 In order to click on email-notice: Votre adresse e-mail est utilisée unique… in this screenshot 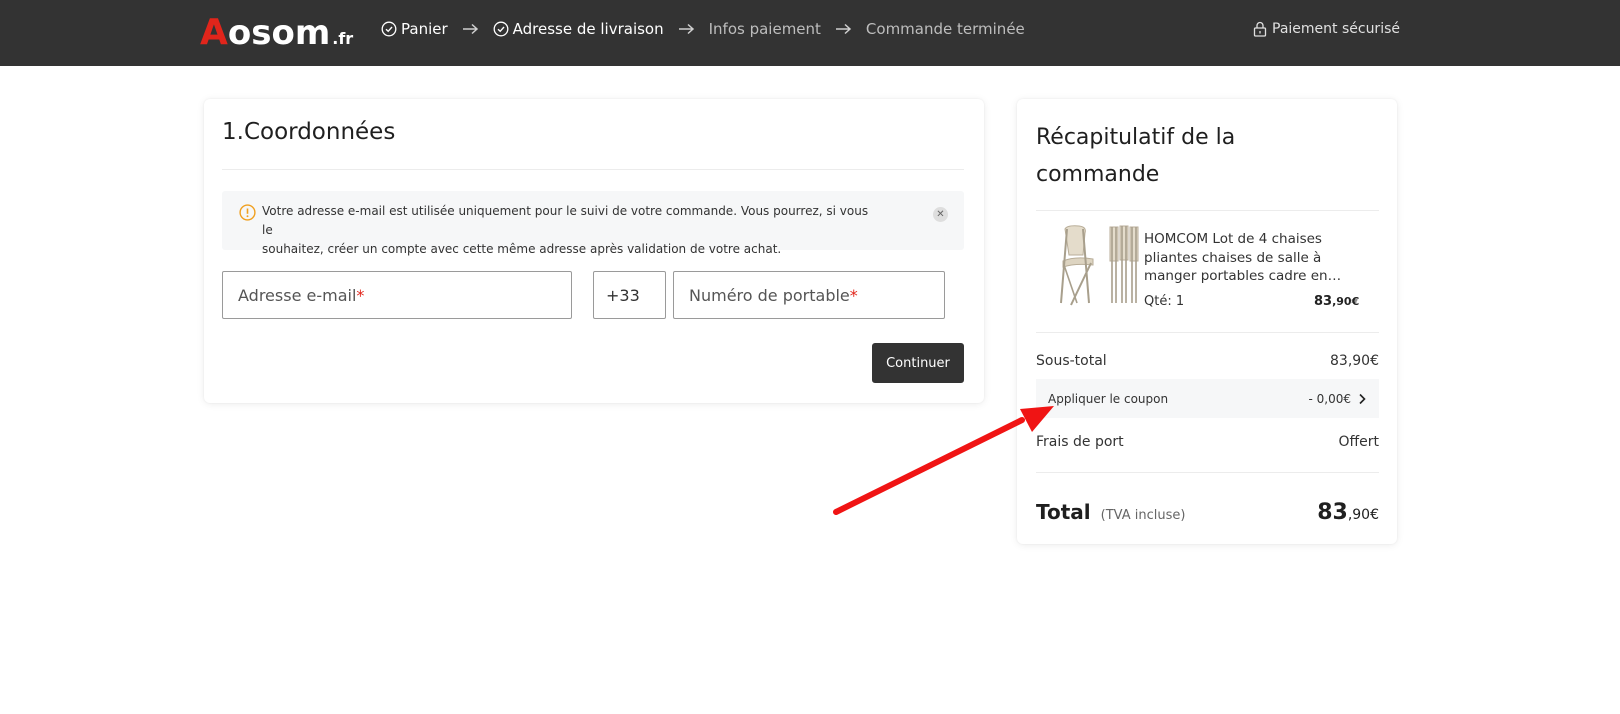, I will do `click(593, 223)`.